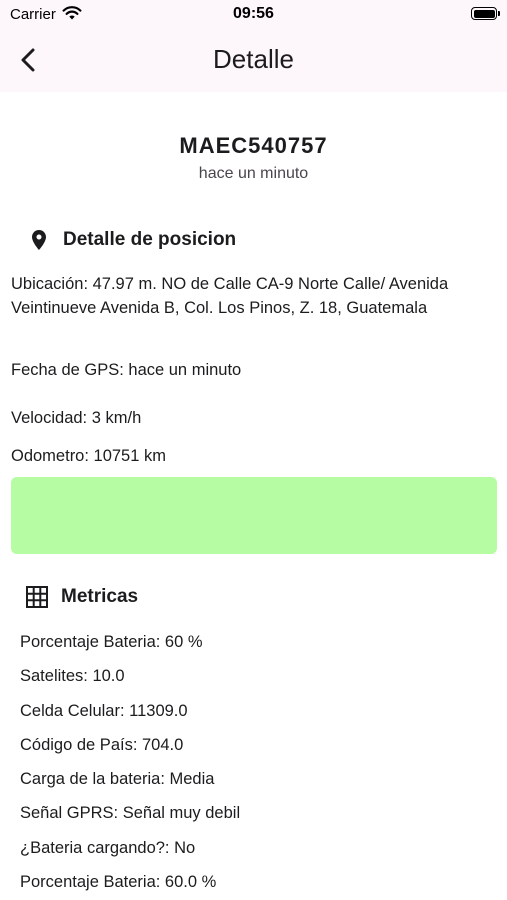  What do you see at coordinates (130, 813) in the screenshot?
I see `metric-item: Señal GPRS: Señal muy debil` at bounding box center [130, 813].